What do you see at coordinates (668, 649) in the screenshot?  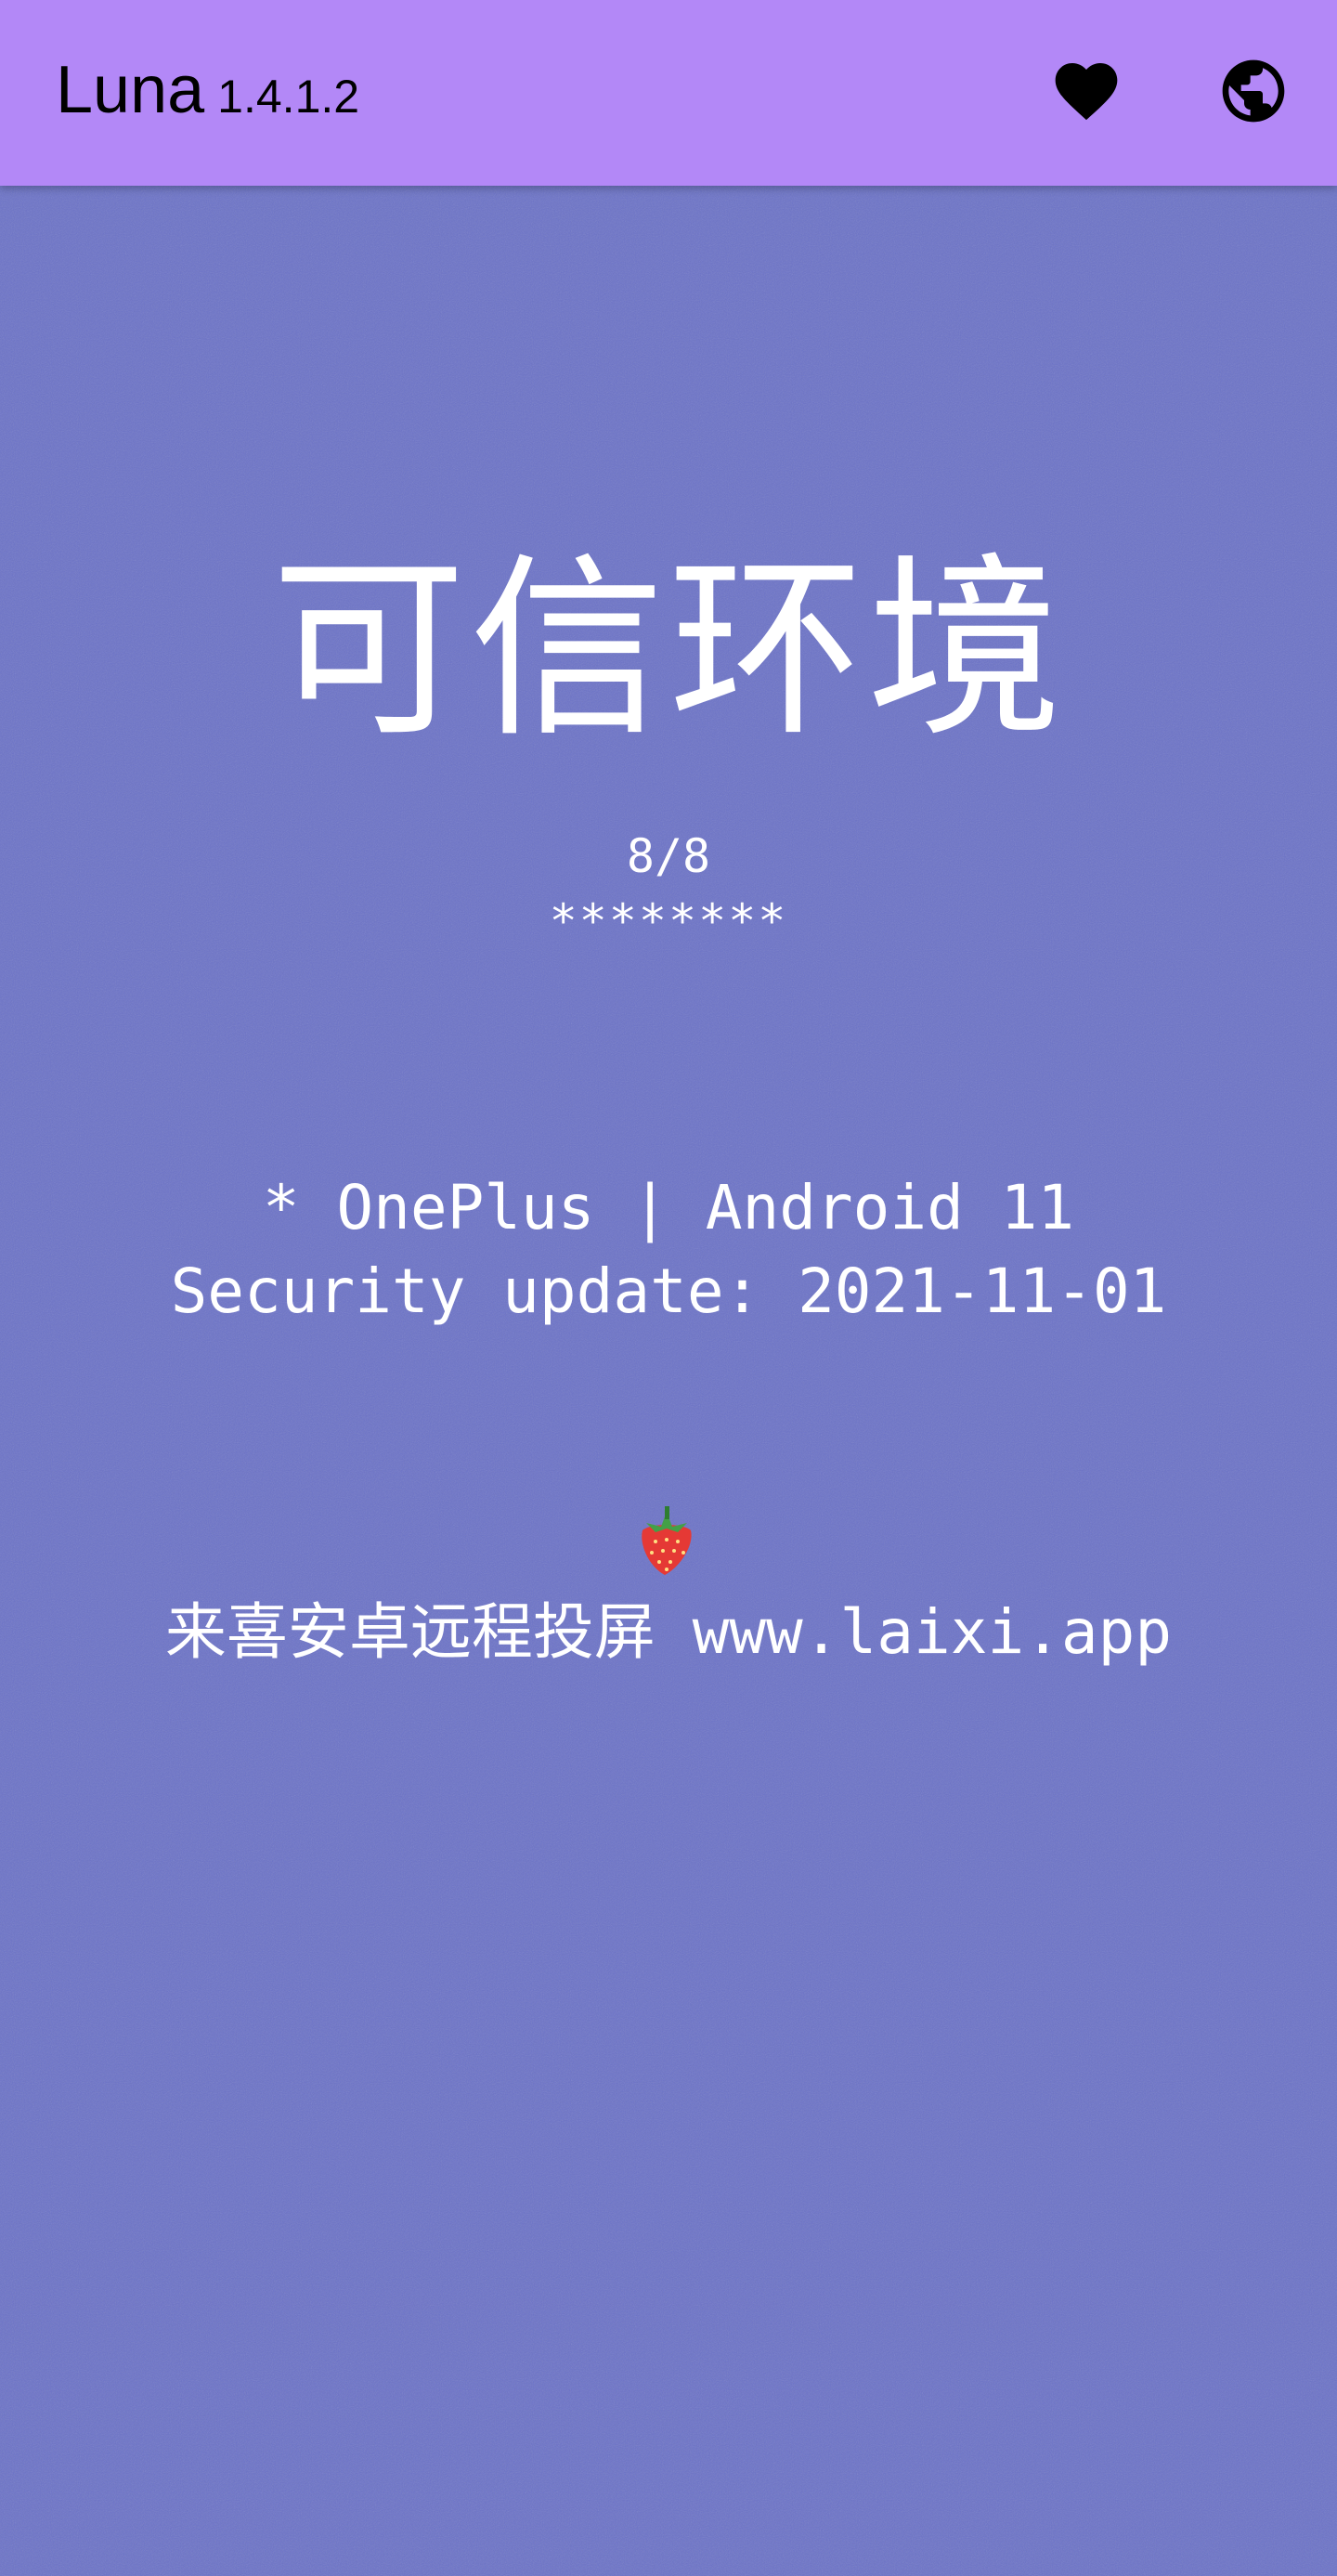 I see `status-title: 可信环境` at bounding box center [668, 649].